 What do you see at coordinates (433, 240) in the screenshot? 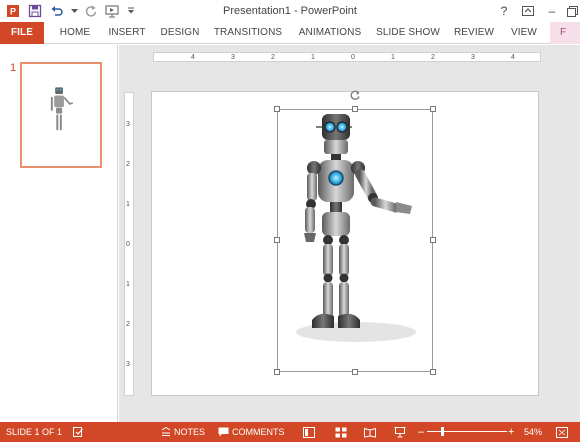
I see `resize-handle-right` at bounding box center [433, 240].